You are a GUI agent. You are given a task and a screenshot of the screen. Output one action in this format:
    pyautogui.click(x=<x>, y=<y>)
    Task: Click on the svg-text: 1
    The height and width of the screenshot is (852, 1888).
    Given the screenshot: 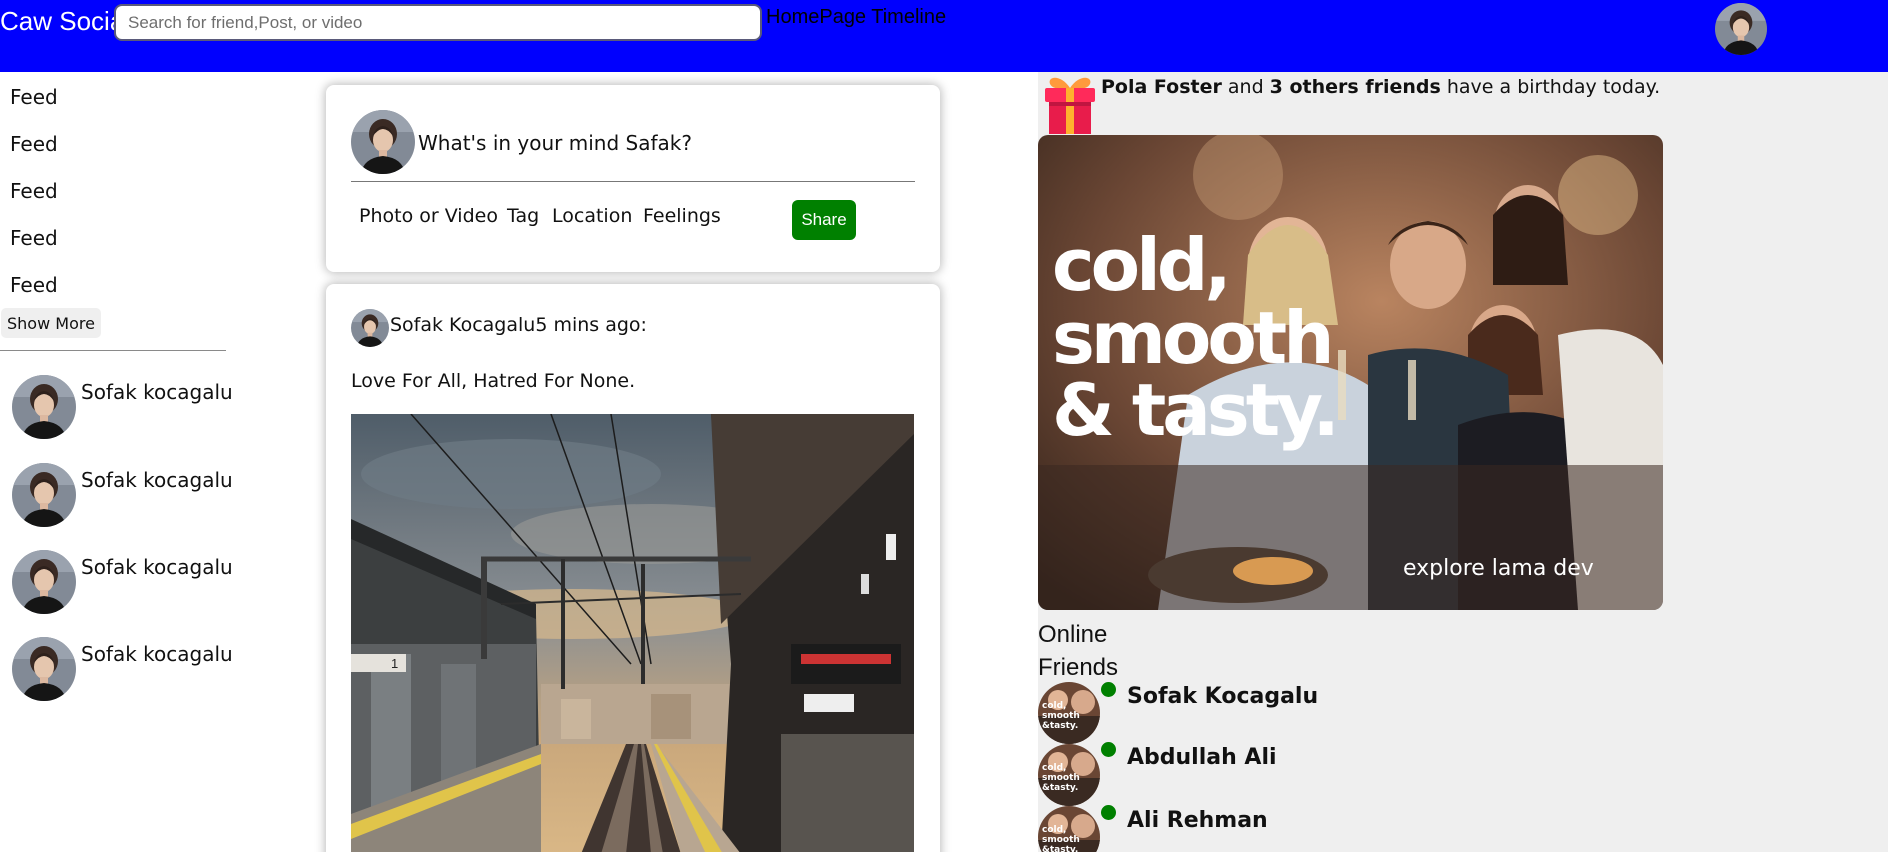 What is the action you would take?
    pyautogui.click(x=394, y=663)
    